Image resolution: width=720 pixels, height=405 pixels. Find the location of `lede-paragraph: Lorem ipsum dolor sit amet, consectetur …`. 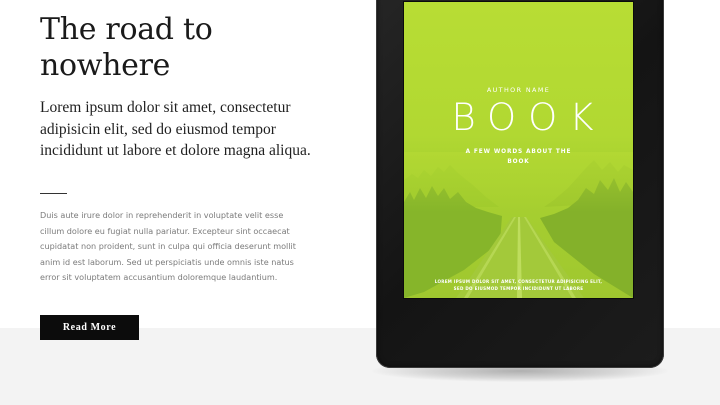

lede-paragraph: Lorem ipsum dolor sit amet, consectetur … is located at coordinates (175, 129).